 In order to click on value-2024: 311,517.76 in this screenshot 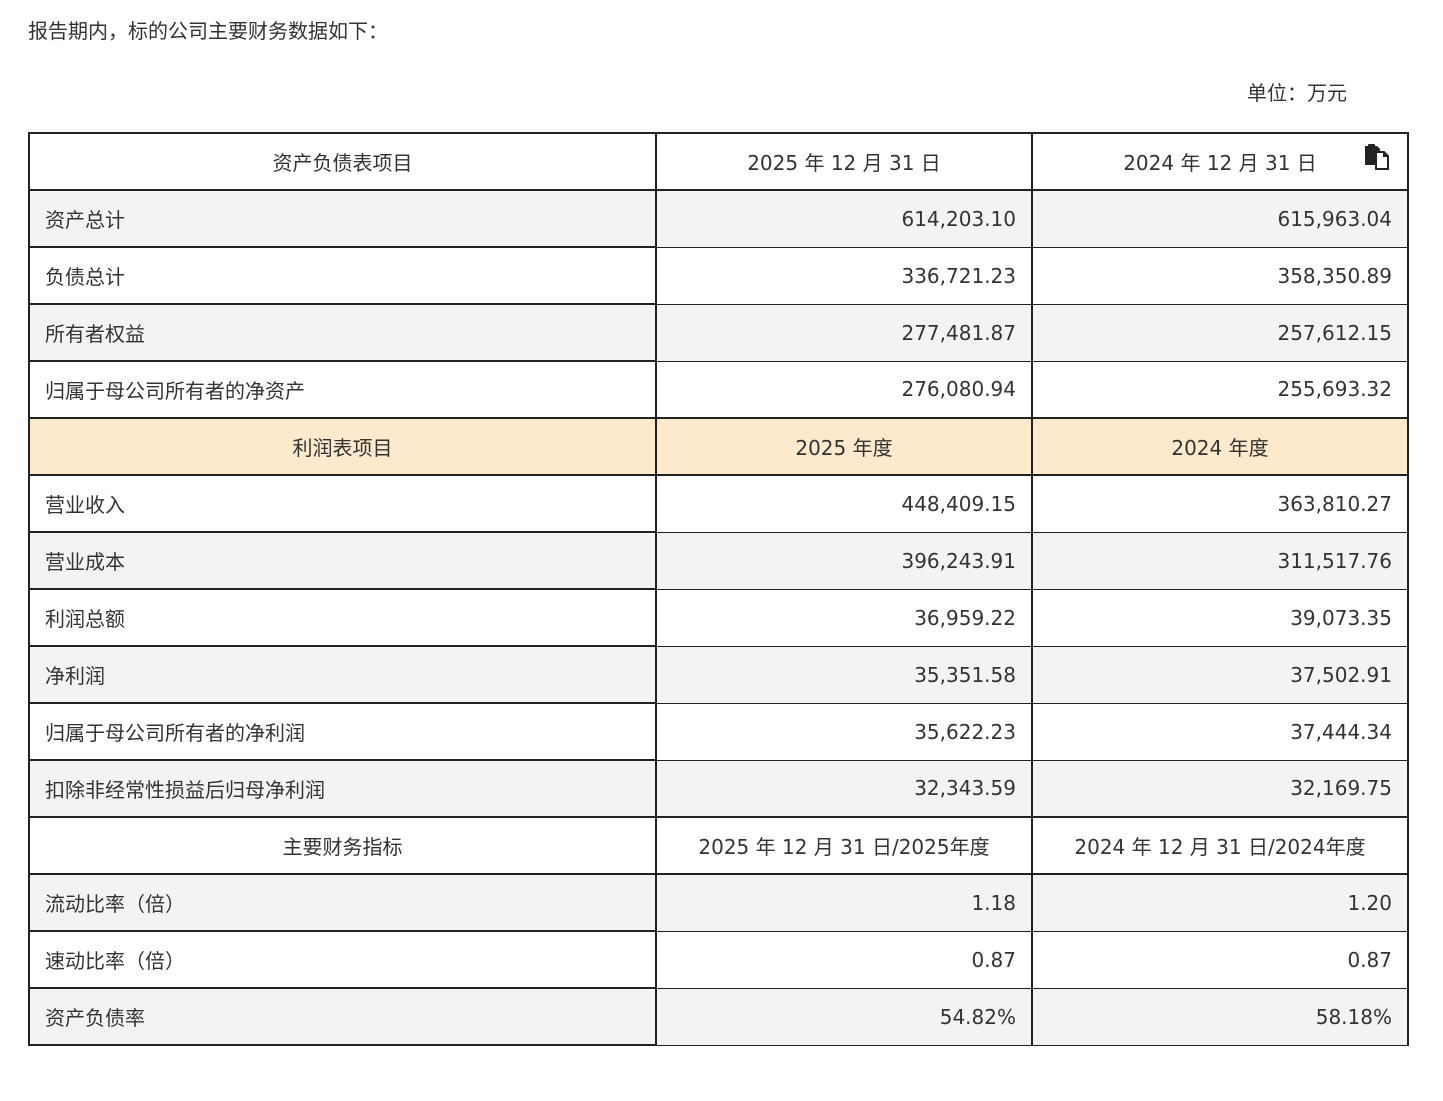, I will do `click(1220, 560)`.